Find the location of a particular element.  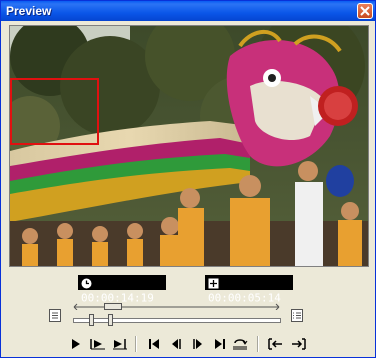

previous-frame-button is located at coordinates (176, 344).